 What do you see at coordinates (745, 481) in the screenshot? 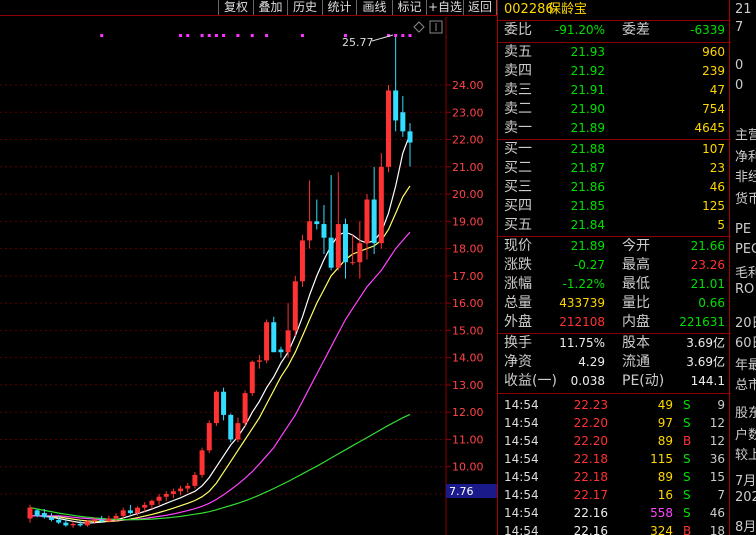
I see `side-info-item: 7月` at bounding box center [745, 481].